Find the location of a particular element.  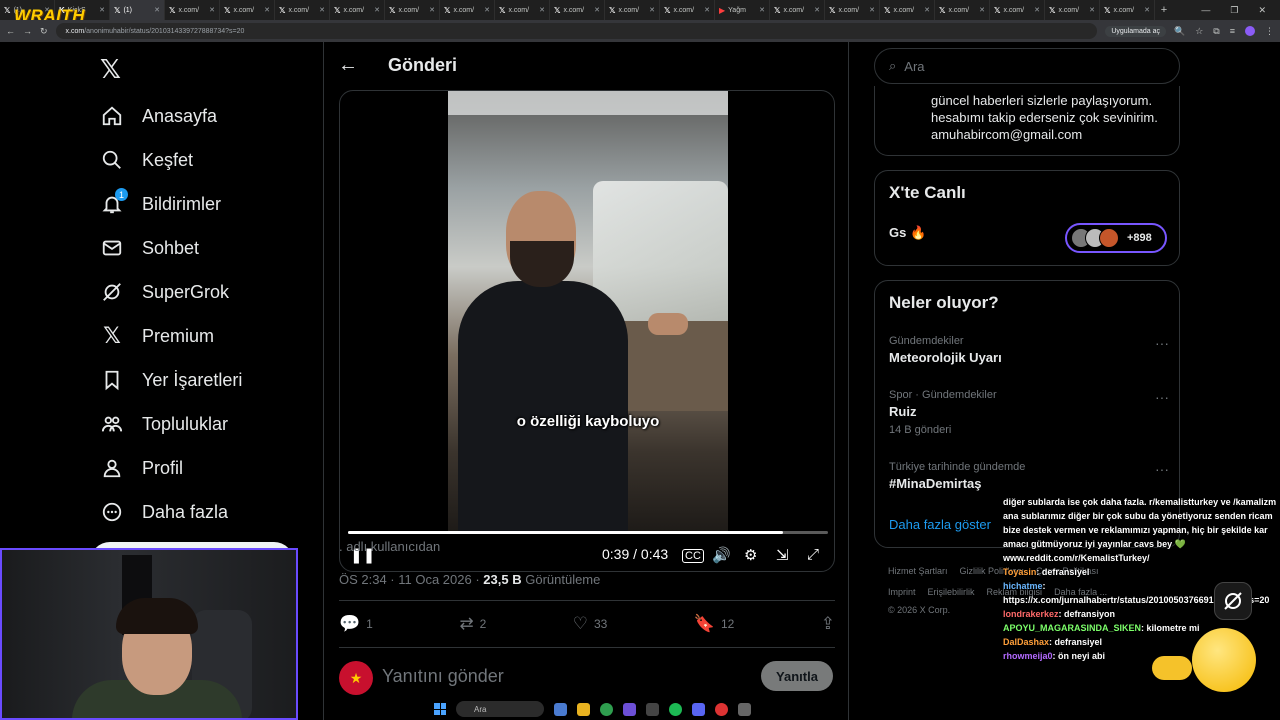

nav-item-daha-fazla: Daha fazla is located at coordinates (164, 512).